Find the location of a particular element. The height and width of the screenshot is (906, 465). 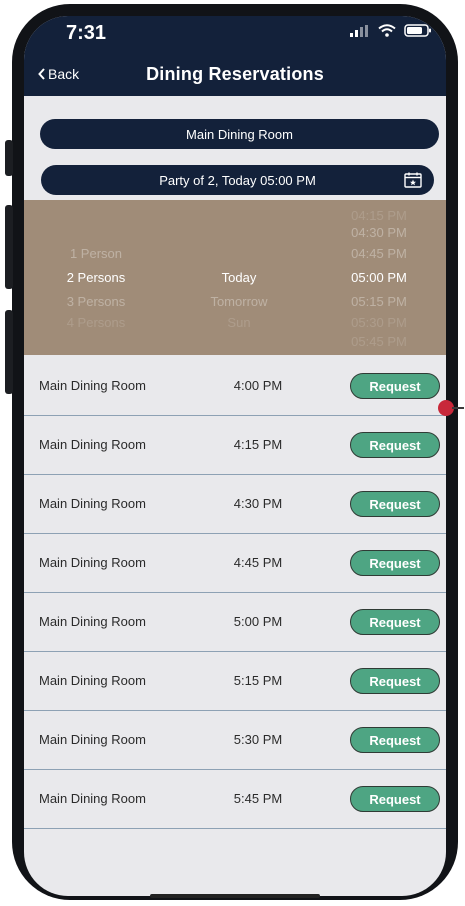

picker-option-selected: Today is located at coordinates (239, 277).